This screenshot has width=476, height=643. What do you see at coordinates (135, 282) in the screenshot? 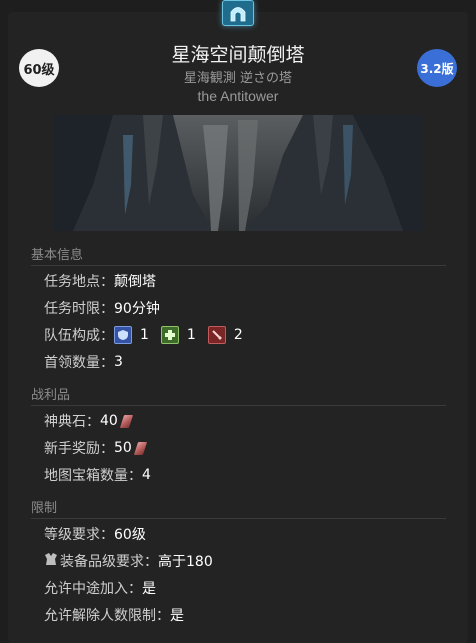
I see `location-value: 颠倒塔` at bounding box center [135, 282].